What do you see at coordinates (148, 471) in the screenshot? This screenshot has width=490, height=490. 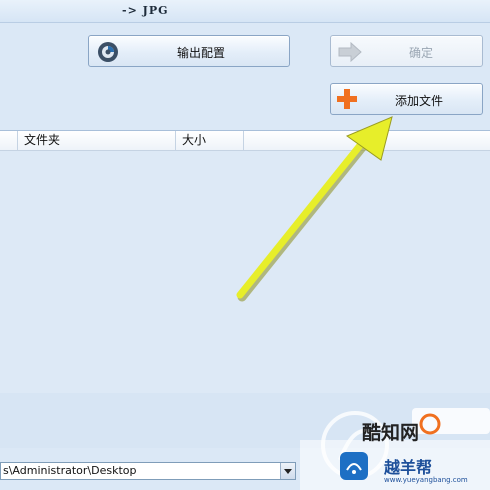 I see `output-path-combo: s\Administrator\Desktop` at bounding box center [148, 471].